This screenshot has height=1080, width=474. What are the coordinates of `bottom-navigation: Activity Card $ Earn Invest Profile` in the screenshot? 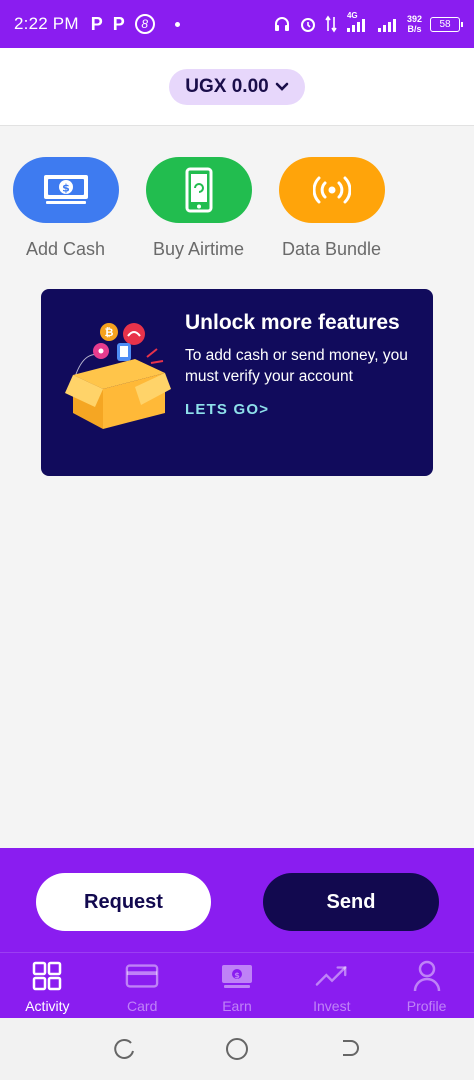 It's located at (237, 985).